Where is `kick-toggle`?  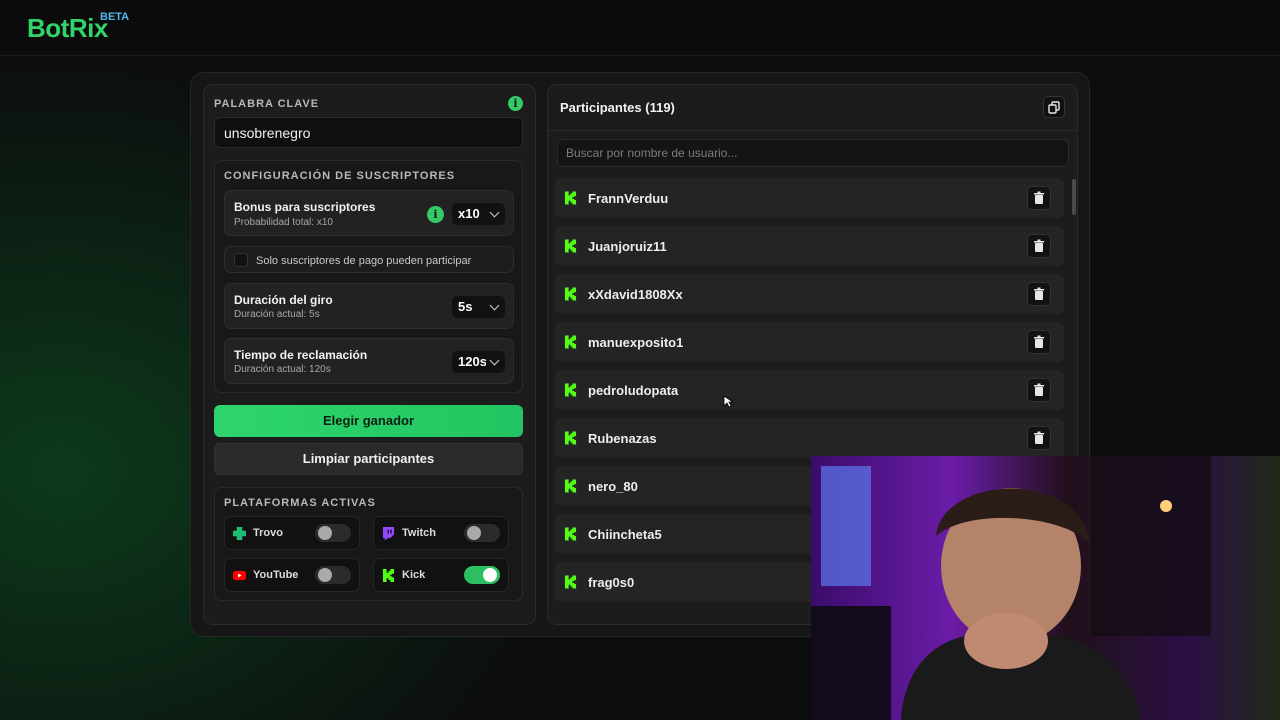 kick-toggle is located at coordinates (482, 575).